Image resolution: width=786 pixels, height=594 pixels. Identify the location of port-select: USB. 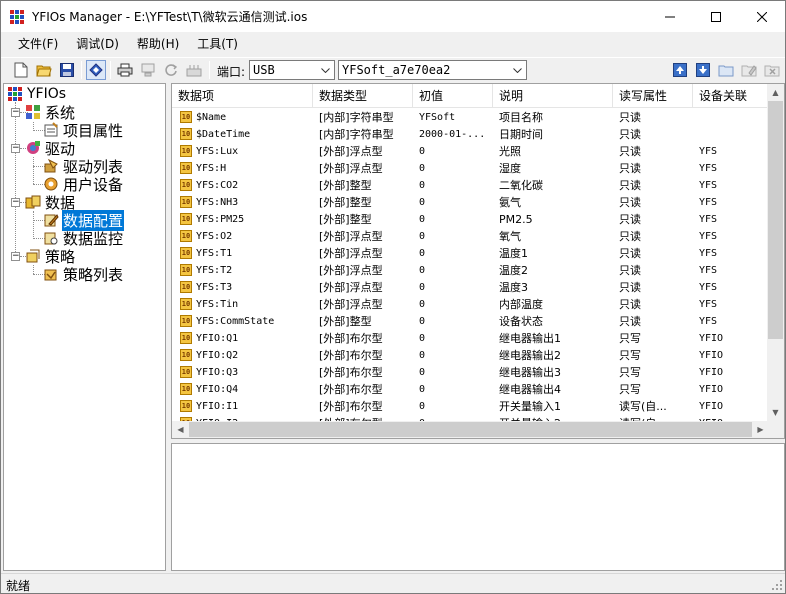
(292, 70).